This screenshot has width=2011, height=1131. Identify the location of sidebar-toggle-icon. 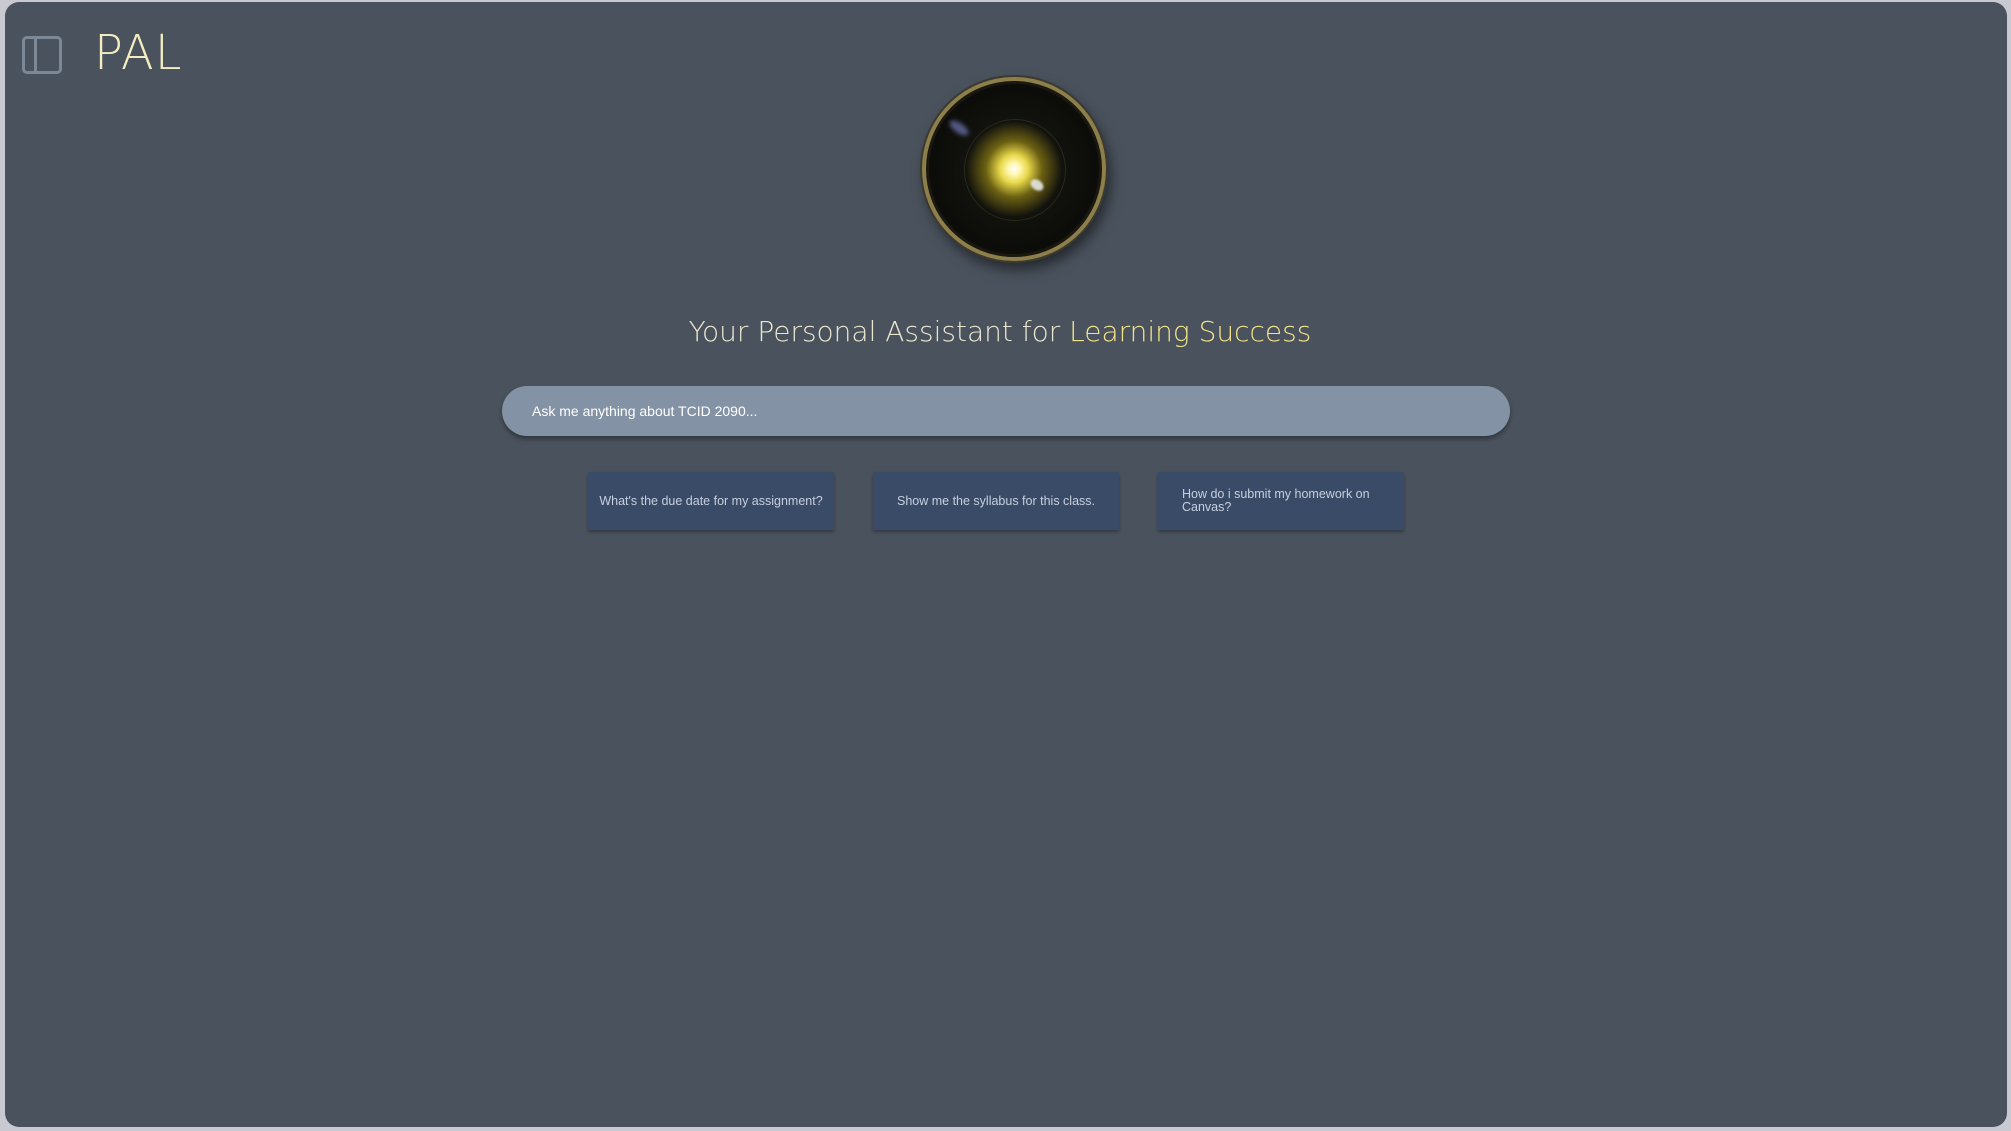
(42, 55).